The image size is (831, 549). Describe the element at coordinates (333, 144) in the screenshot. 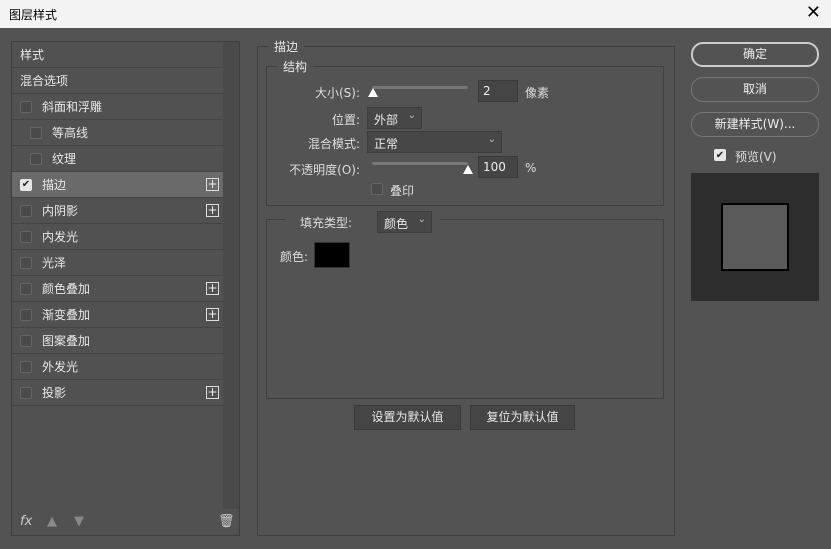

I see `blend-mode-label: 混合模式:` at that location.